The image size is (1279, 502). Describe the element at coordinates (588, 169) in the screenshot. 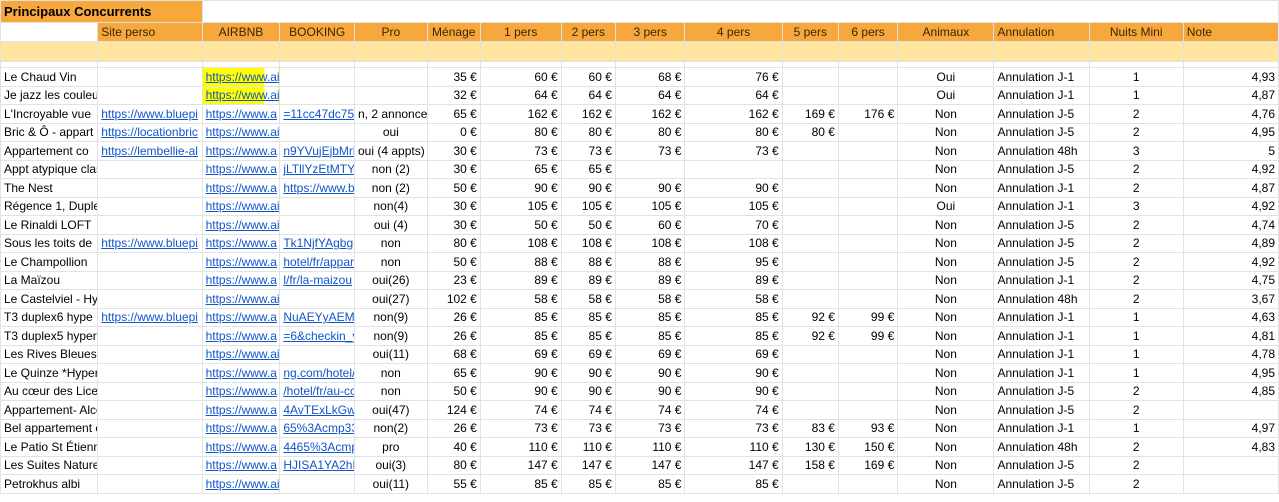

I see `price-2-pers-cell: 65 €` at that location.